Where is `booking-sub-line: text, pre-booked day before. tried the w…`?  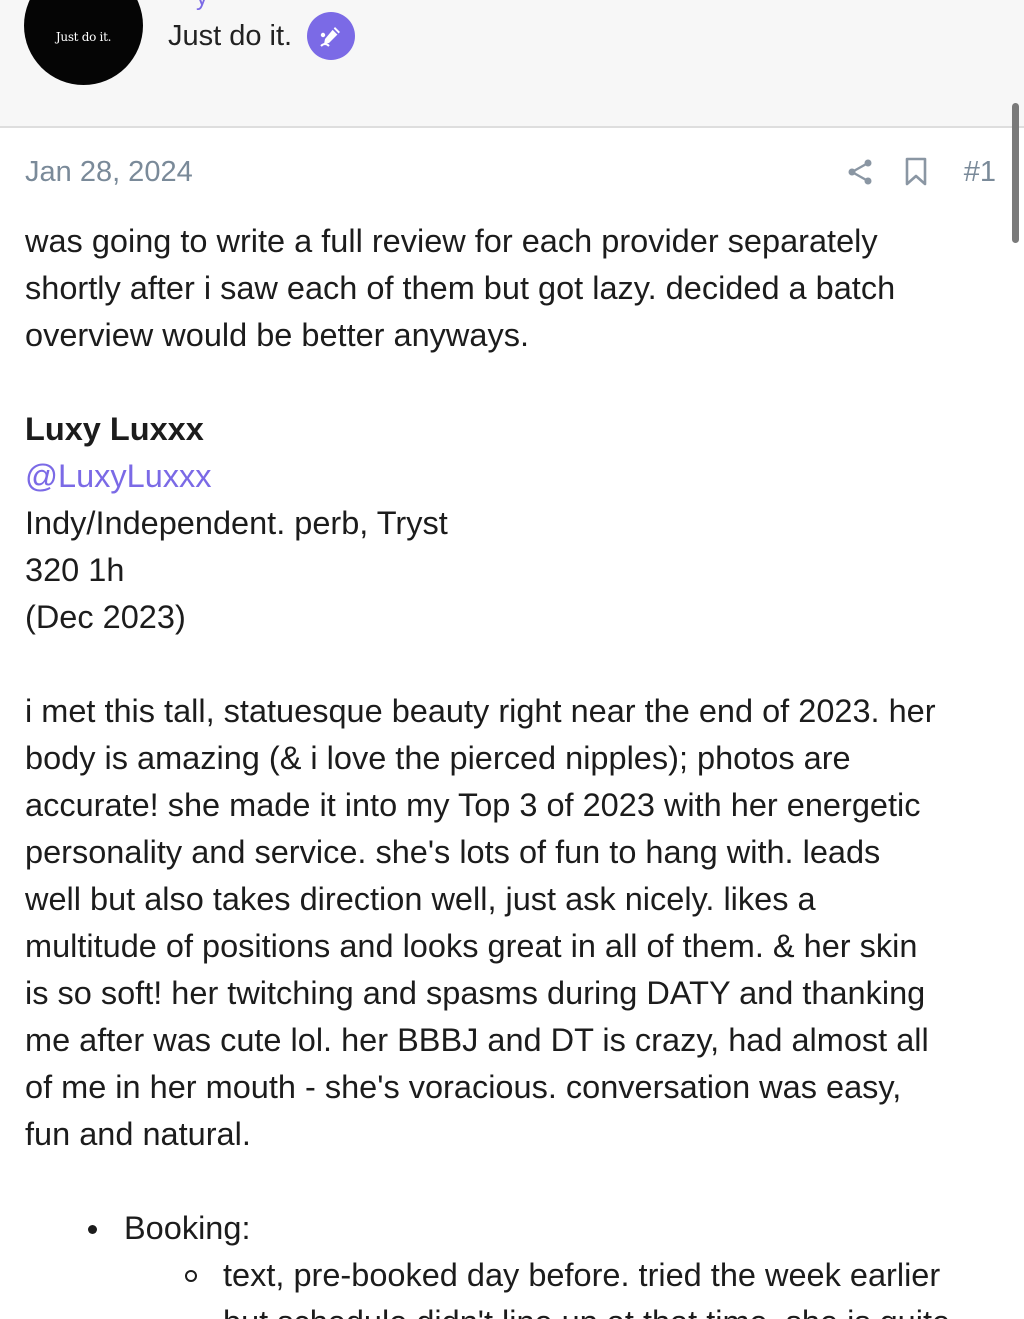 booking-sub-line: text, pre-booked day before. tried the w… is located at coordinates (582, 1275).